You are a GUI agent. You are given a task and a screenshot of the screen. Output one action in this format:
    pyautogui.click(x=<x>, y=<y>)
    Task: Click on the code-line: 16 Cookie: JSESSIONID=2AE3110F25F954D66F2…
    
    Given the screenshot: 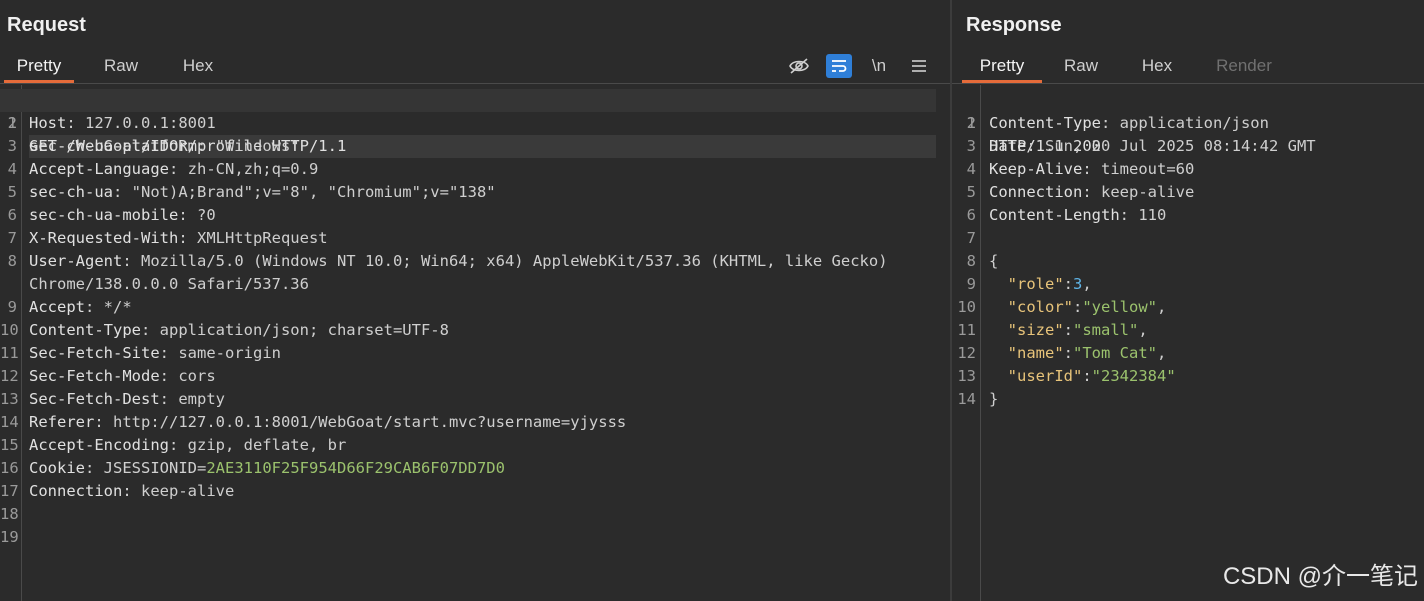 What is the action you would take?
    pyautogui.click(x=468, y=468)
    